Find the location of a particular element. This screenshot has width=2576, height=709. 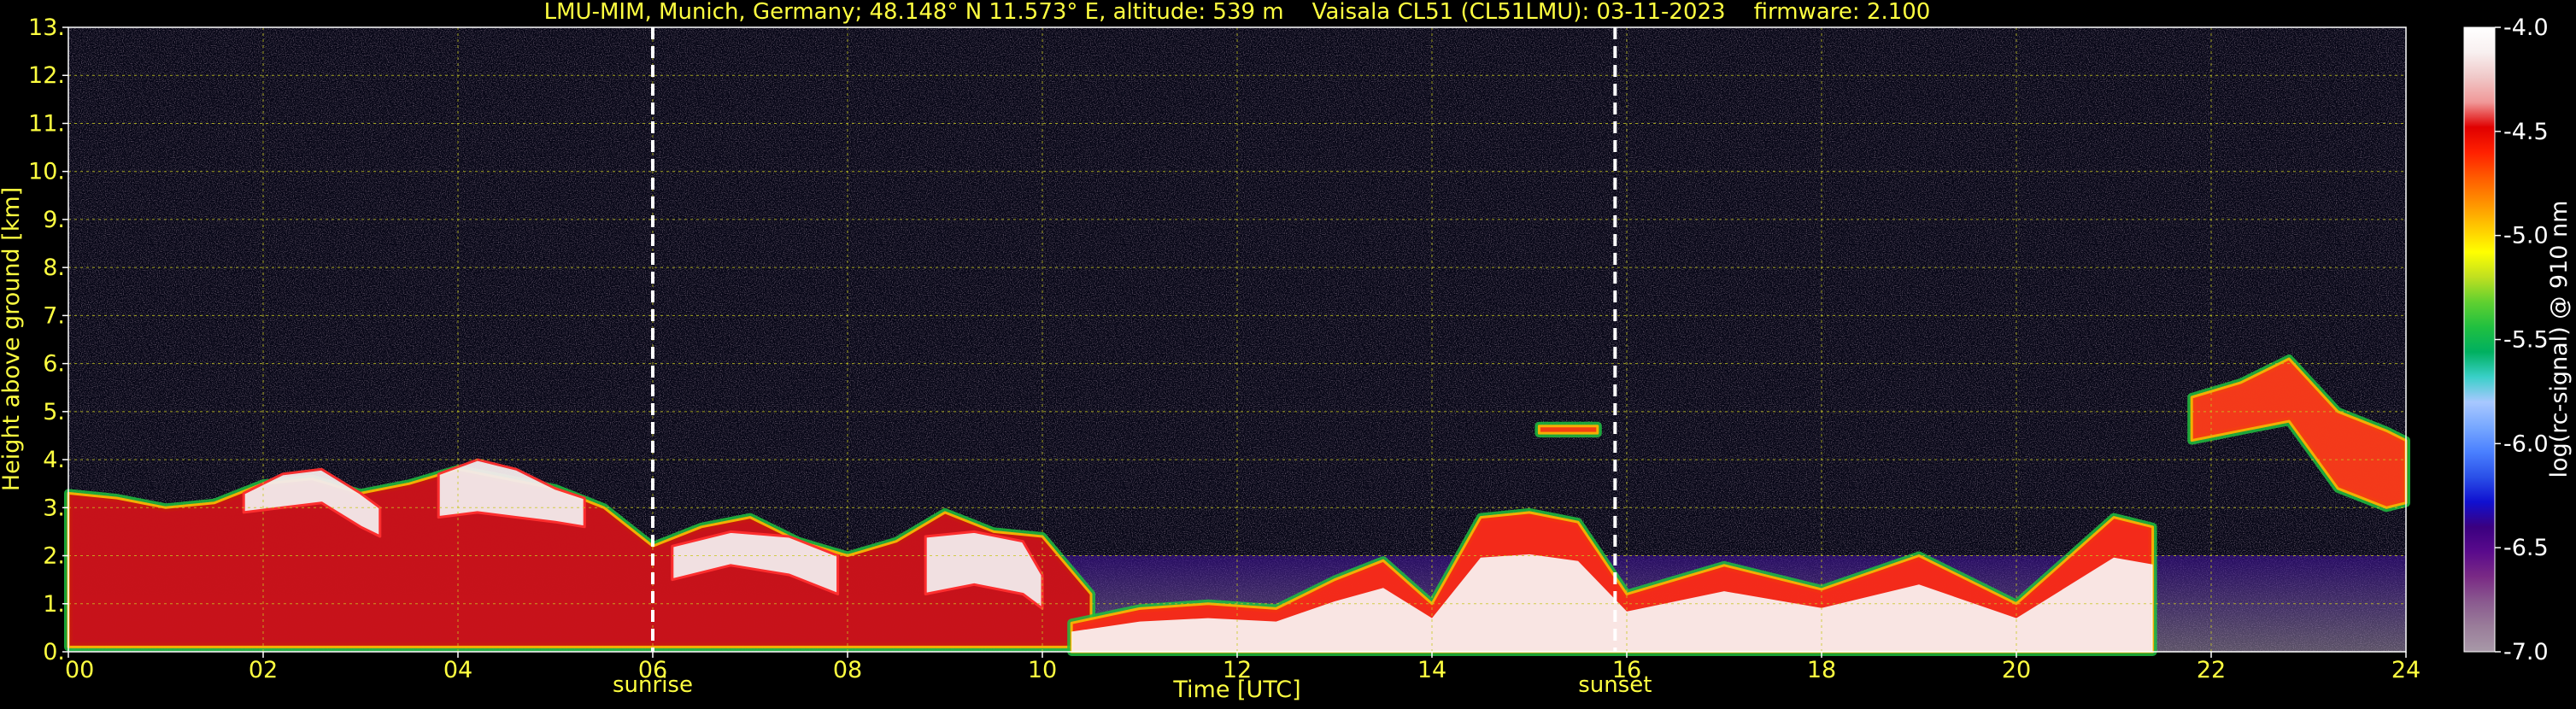

y-axis-ticks: 0. 1. 2. 3. 4. 5. 6. 7. 8. 9. 10. 11. 12. 13. is located at coordinates (48, 340).